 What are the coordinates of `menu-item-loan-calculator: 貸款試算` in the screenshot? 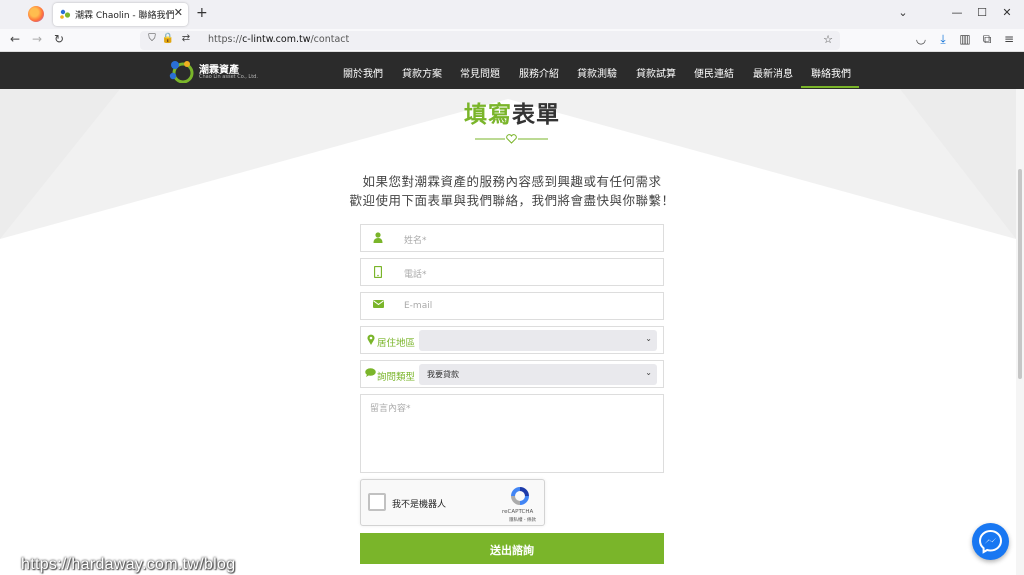 It's located at (656, 72).